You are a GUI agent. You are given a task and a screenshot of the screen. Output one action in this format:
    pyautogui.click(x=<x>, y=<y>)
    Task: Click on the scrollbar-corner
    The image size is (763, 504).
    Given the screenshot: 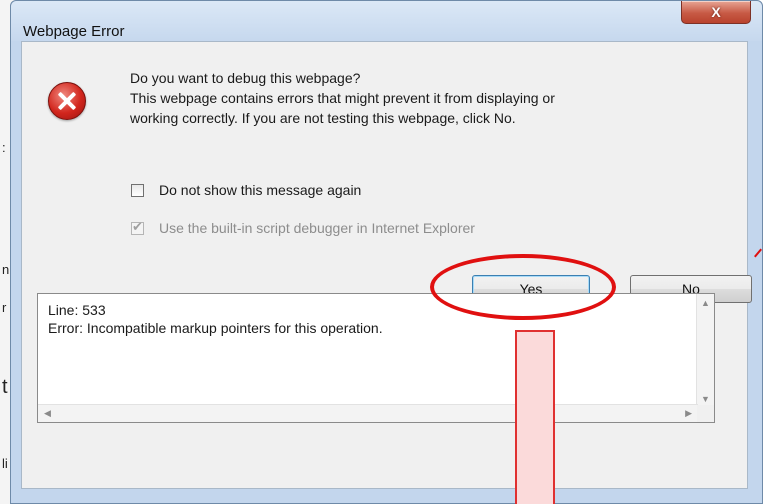 What is the action you would take?
    pyautogui.click(x=705, y=413)
    